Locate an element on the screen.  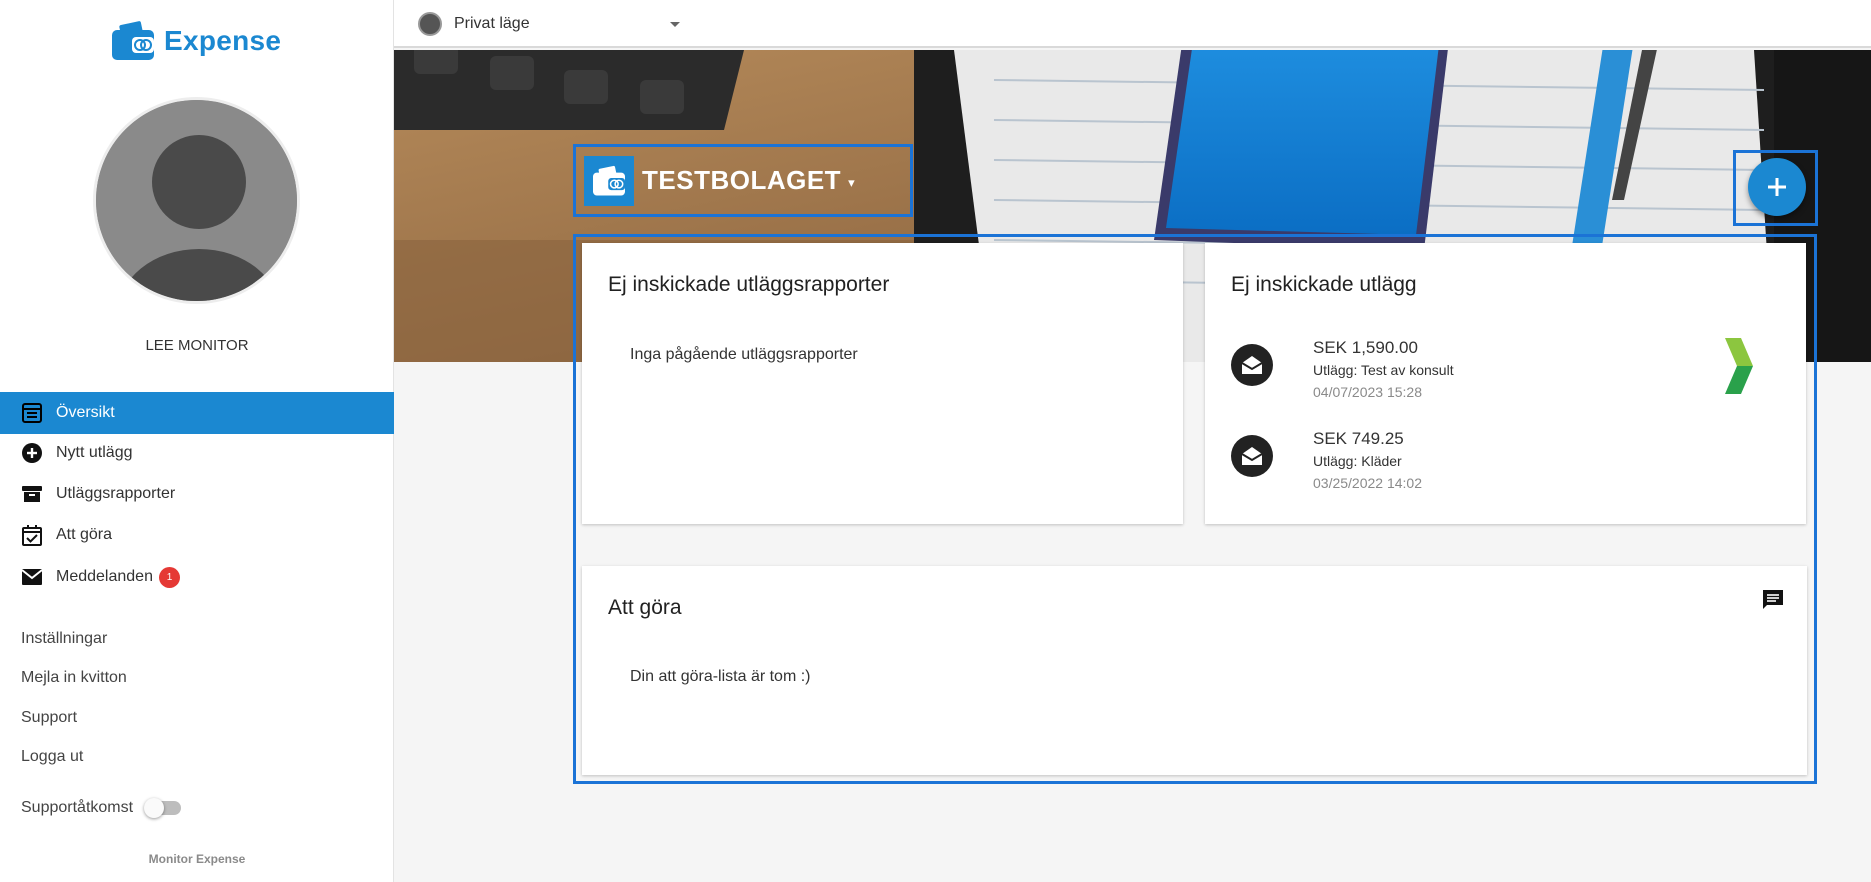
logout-link: Logga ut is located at coordinates (52, 757).